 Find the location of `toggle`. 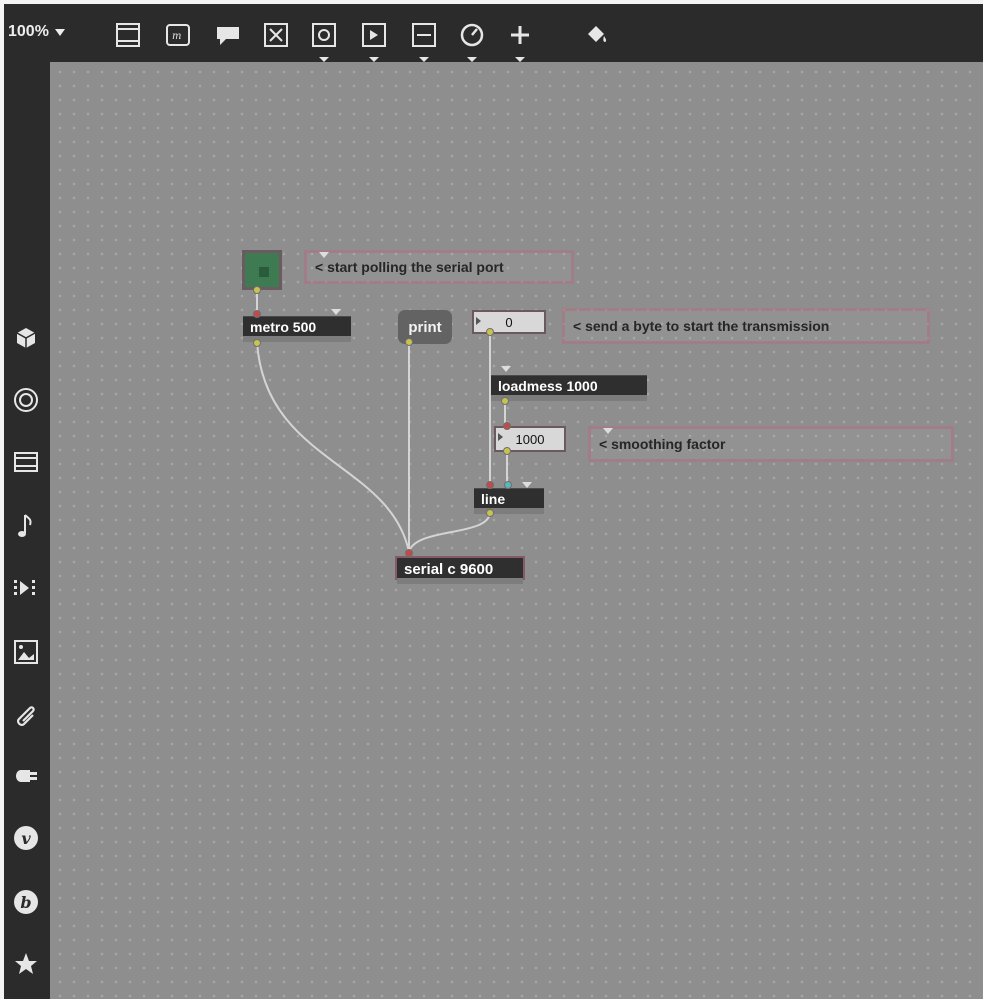

toggle is located at coordinates (262, 270).